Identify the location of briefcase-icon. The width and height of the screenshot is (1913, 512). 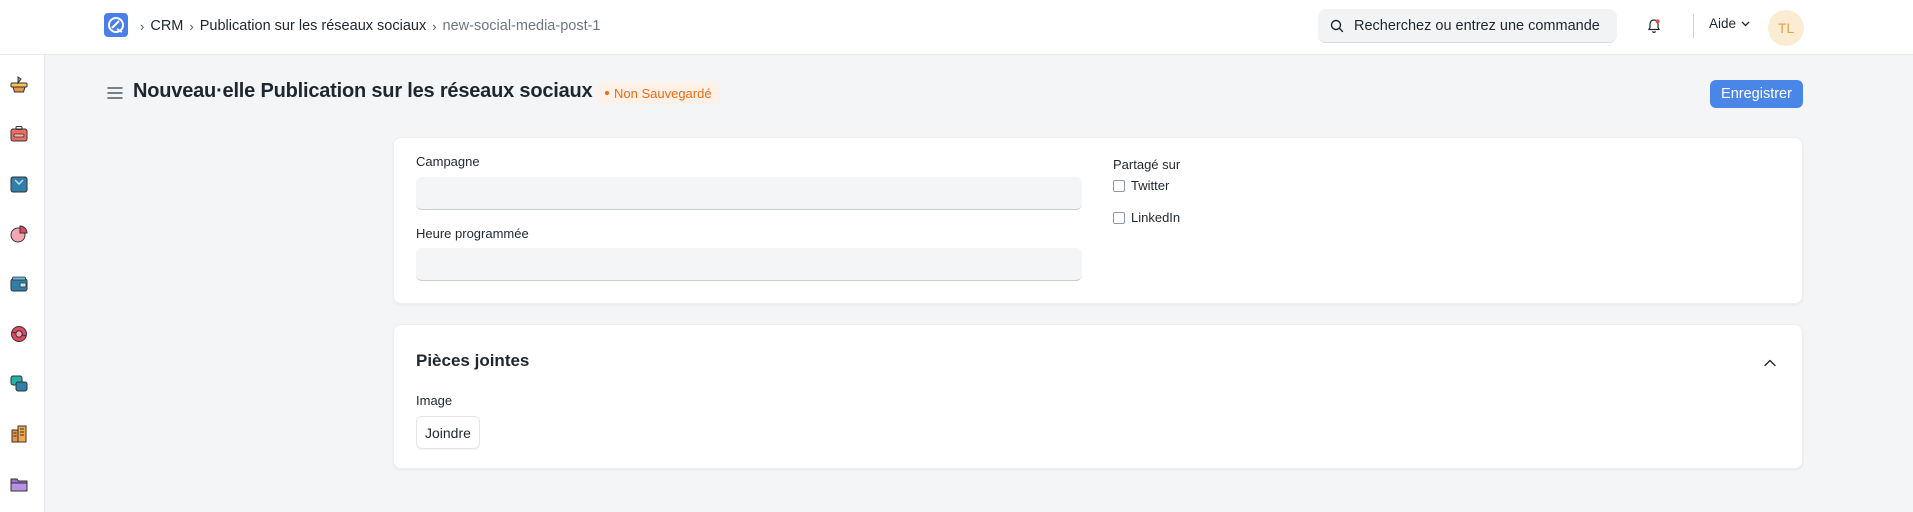
(19, 134).